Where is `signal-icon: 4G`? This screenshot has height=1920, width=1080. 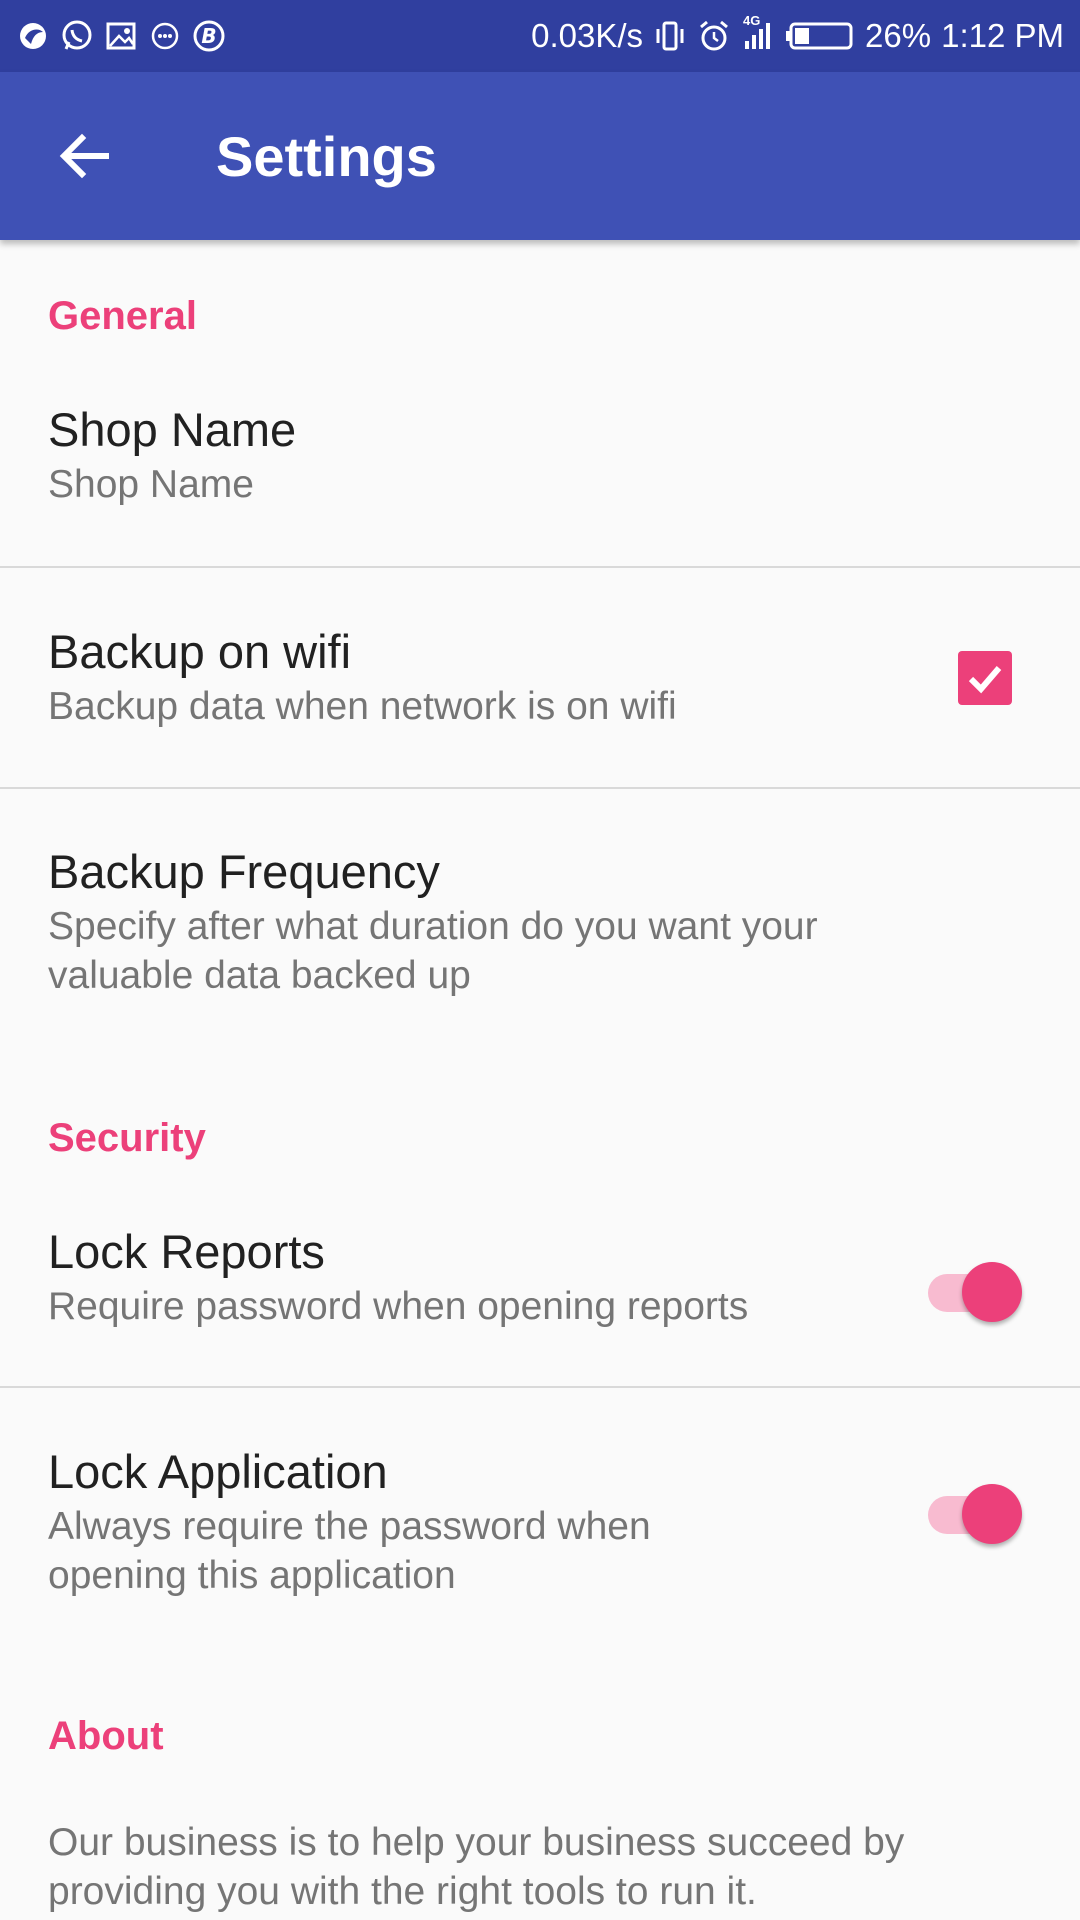 signal-icon: 4G is located at coordinates (758, 33).